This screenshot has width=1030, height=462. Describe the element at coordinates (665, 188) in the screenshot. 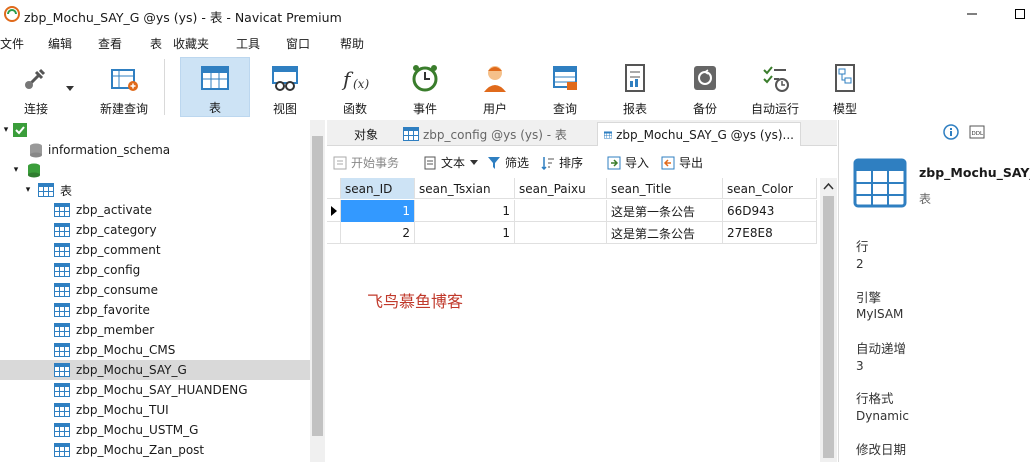

I see `column-header: sean_Title` at that location.